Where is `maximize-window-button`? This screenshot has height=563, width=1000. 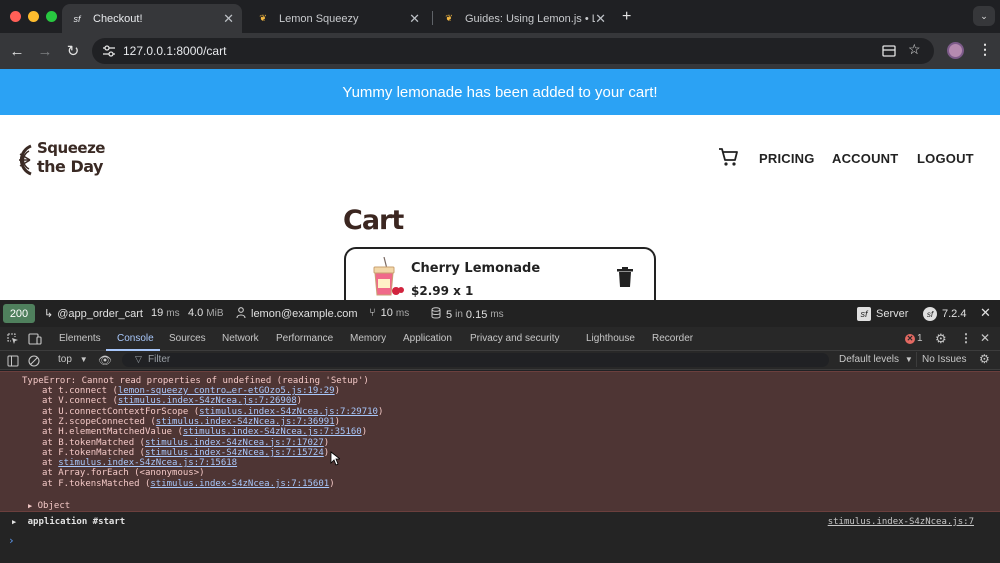 maximize-window-button is located at coordinates (51, 16).